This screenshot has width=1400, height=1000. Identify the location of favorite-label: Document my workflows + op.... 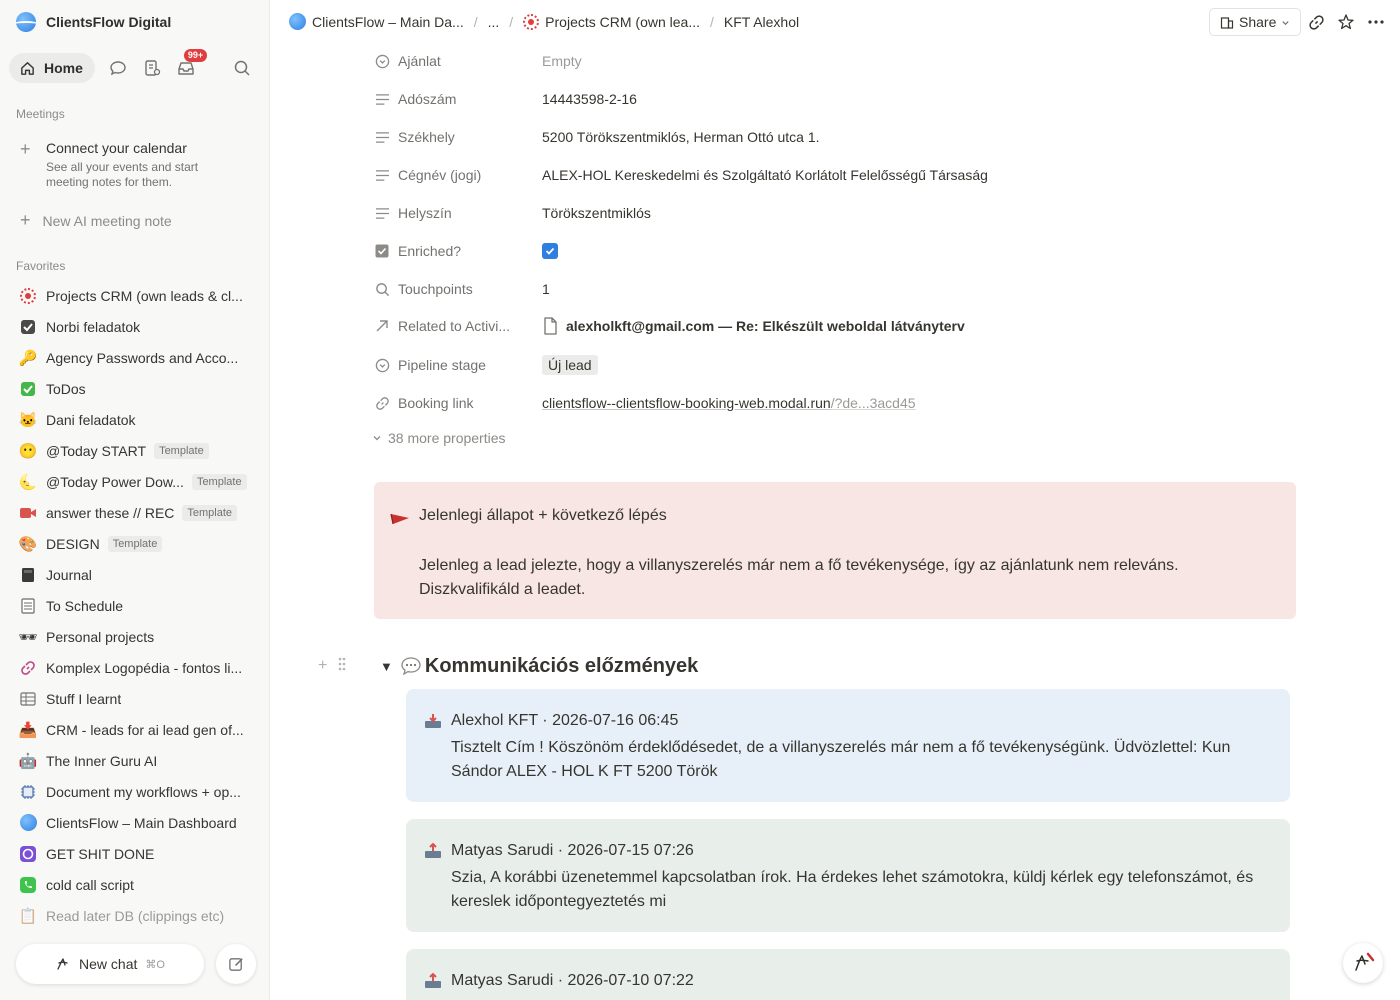
(143, 791).